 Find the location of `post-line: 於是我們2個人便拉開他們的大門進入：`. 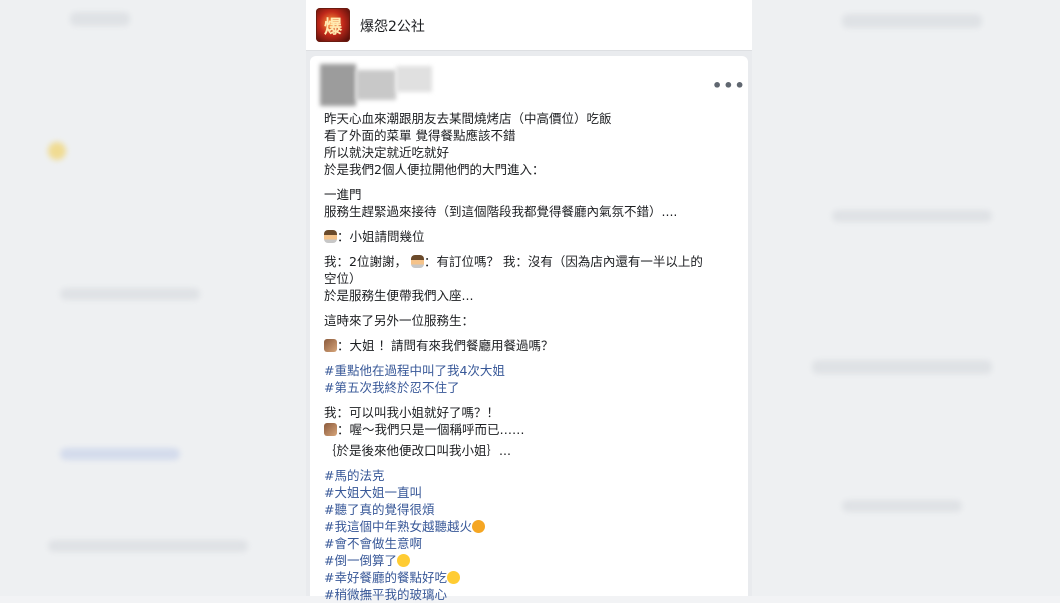

post-line: 於是我們2個人便拉開他們的大門進入： is located at coordinates (434, 169).